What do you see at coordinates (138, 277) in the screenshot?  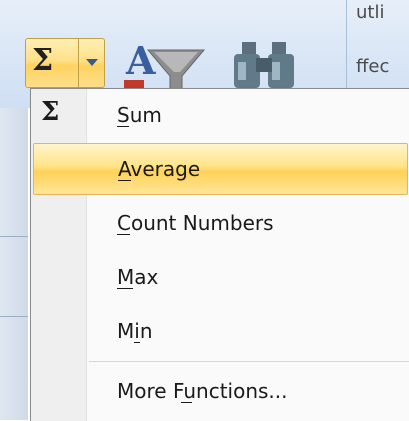 I see `menu-item-label: Max` at bounding box center [138, 277].